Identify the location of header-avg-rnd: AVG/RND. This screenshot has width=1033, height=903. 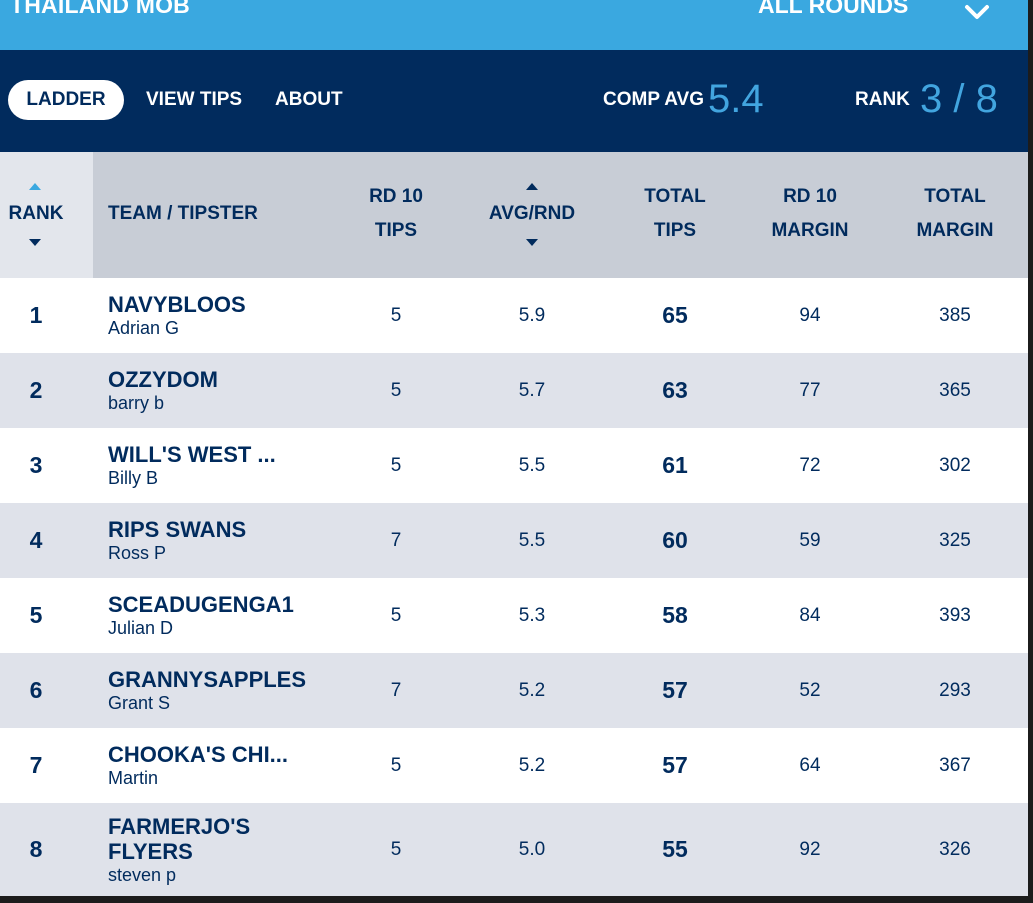
(532, 214).